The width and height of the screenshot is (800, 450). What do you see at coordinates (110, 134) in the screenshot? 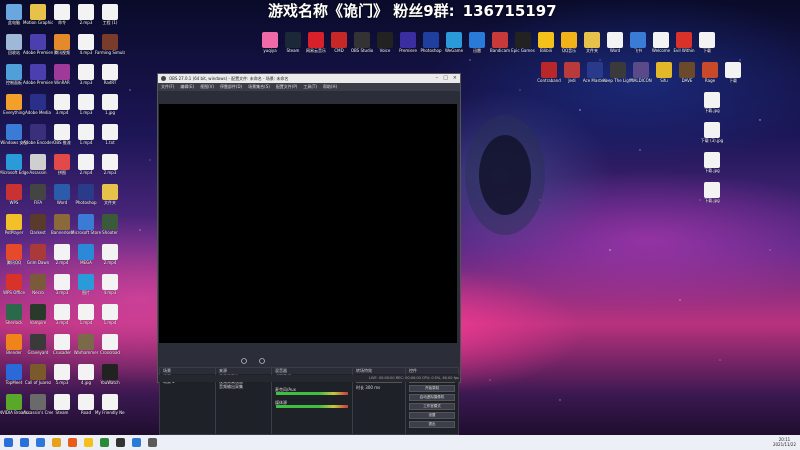
I see `desktop-icon: 1.txt` at bounding box center [110, 134].